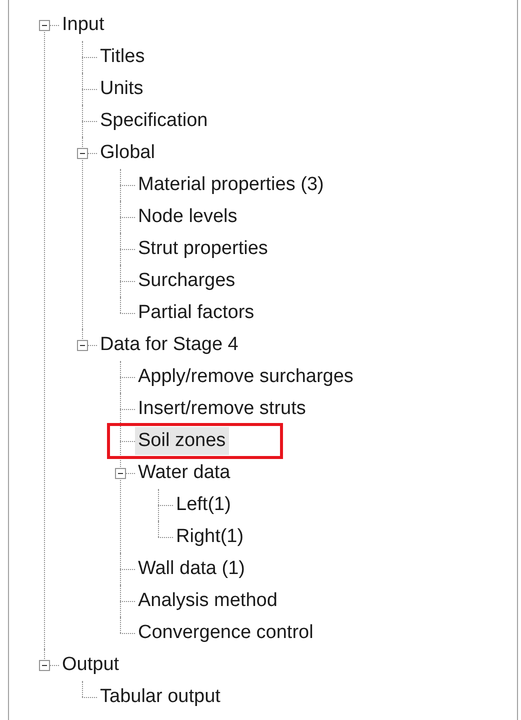  Describe the element at coordinates (245, 377) in the screenshot. I see `tree-item: Apply/remove surcharges` at that location.